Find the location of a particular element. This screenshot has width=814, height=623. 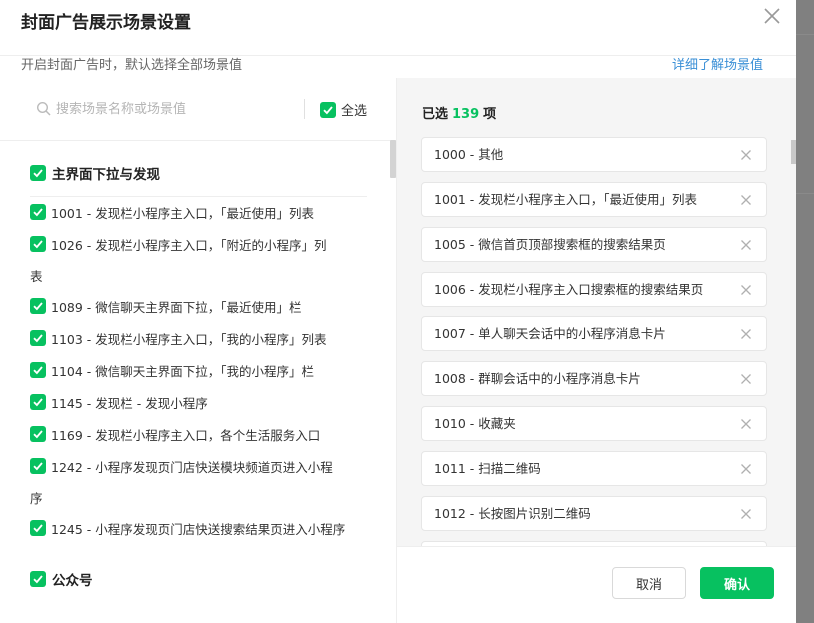

selected-item: 1008 - 群聊会话中的小程序消息卡片 is located at coordinates (594, 378).